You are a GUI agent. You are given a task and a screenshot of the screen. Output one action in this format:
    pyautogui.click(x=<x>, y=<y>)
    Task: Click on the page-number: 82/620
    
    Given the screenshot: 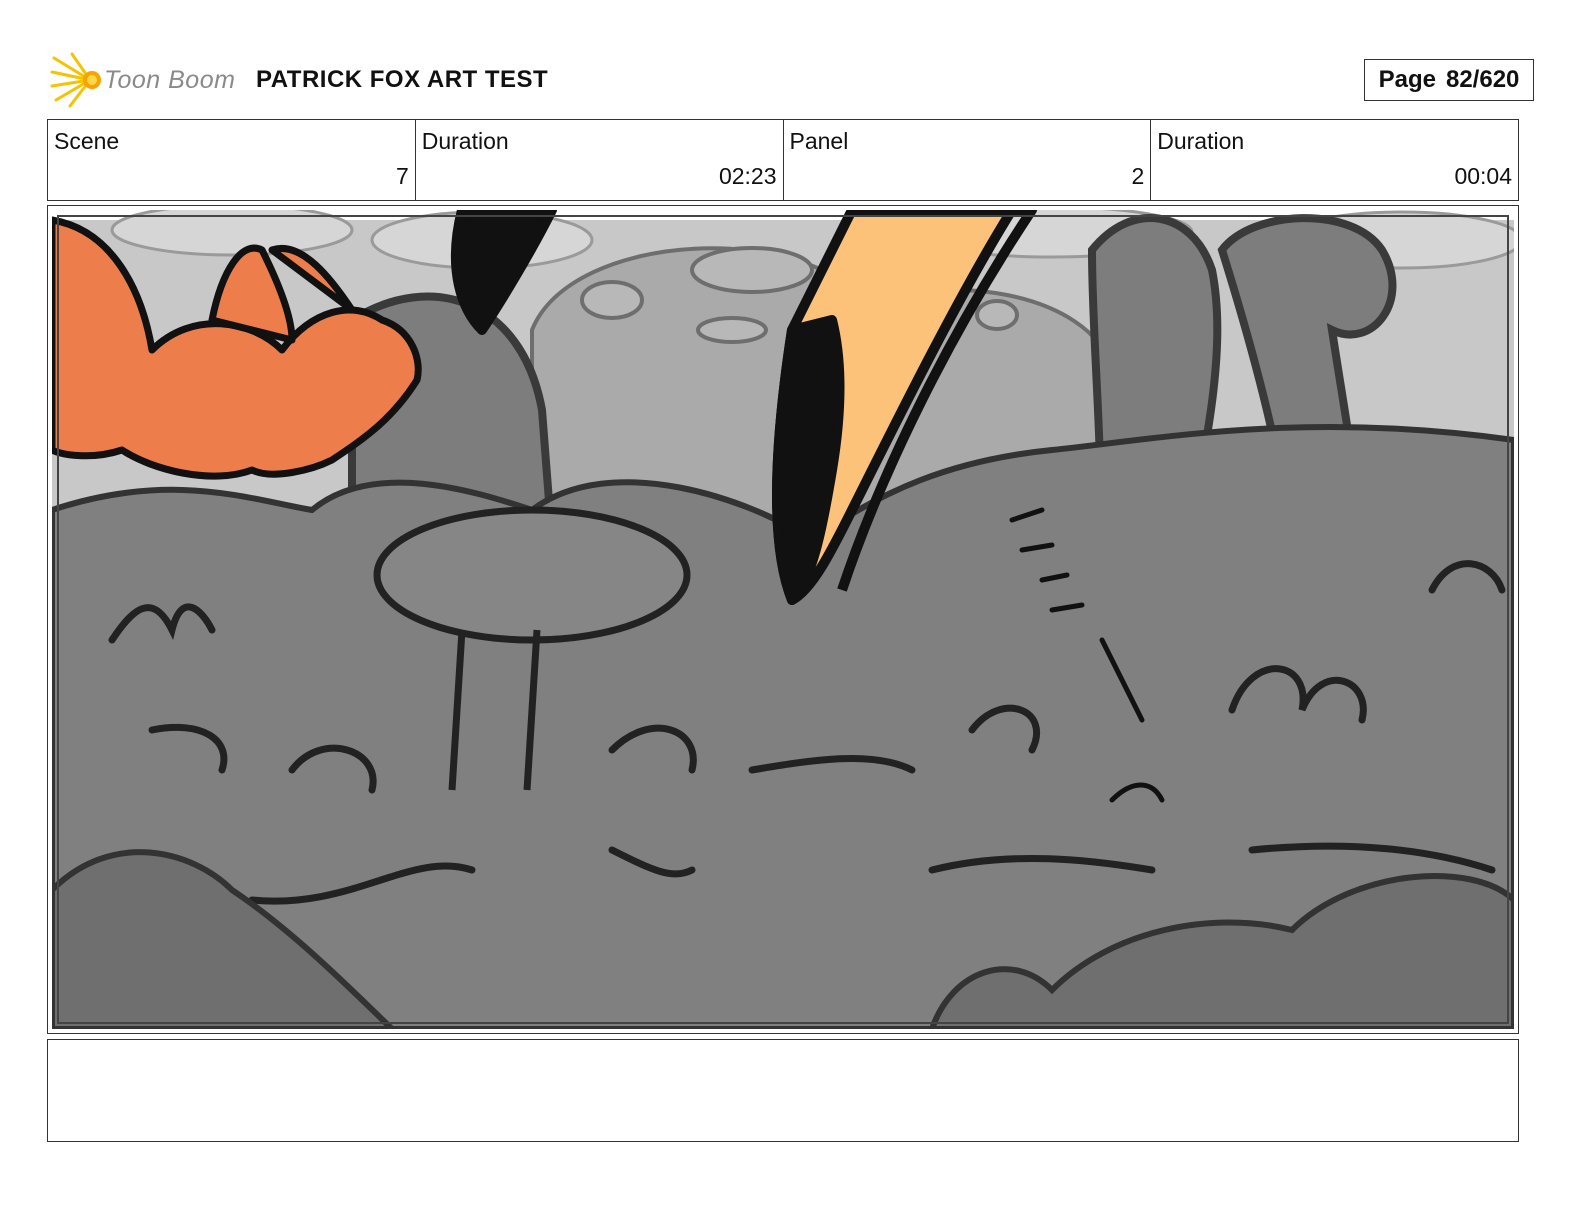 What is the action you would take?
    pyautogui.click(x=1482, y=79)
    